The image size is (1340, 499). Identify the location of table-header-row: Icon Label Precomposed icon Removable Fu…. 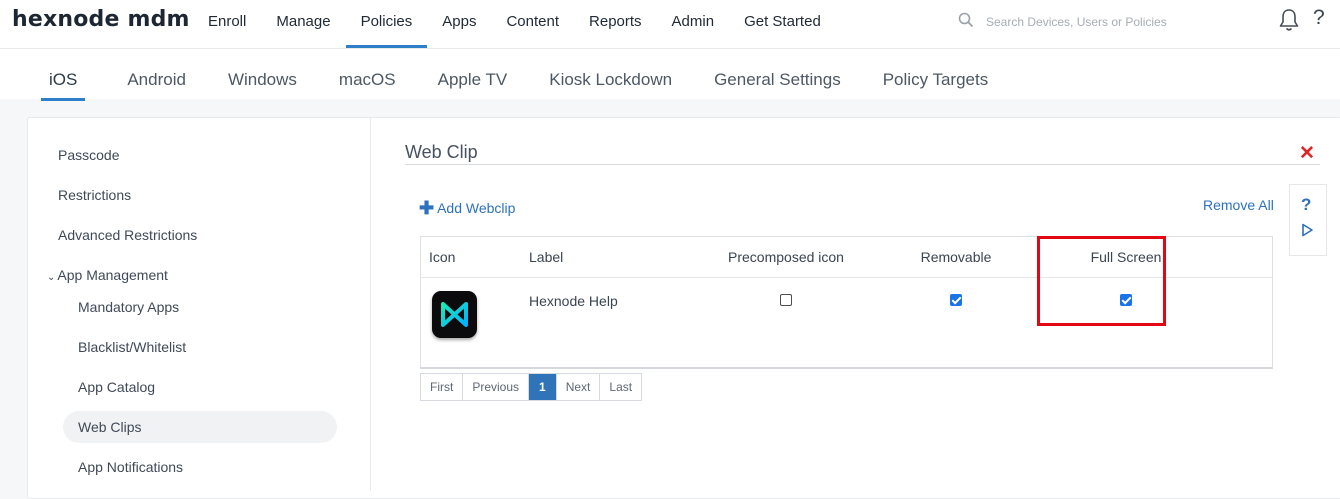
(846, 257).